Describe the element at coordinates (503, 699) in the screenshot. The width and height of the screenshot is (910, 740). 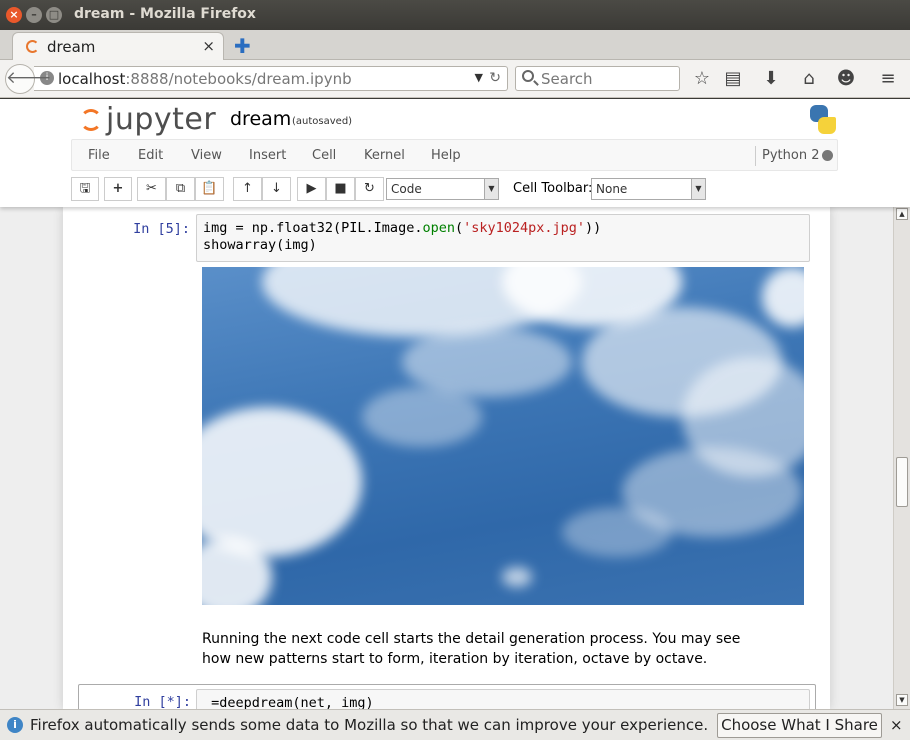
I see `code-cell-input-running: _=deepdream(net, img)` at that location.